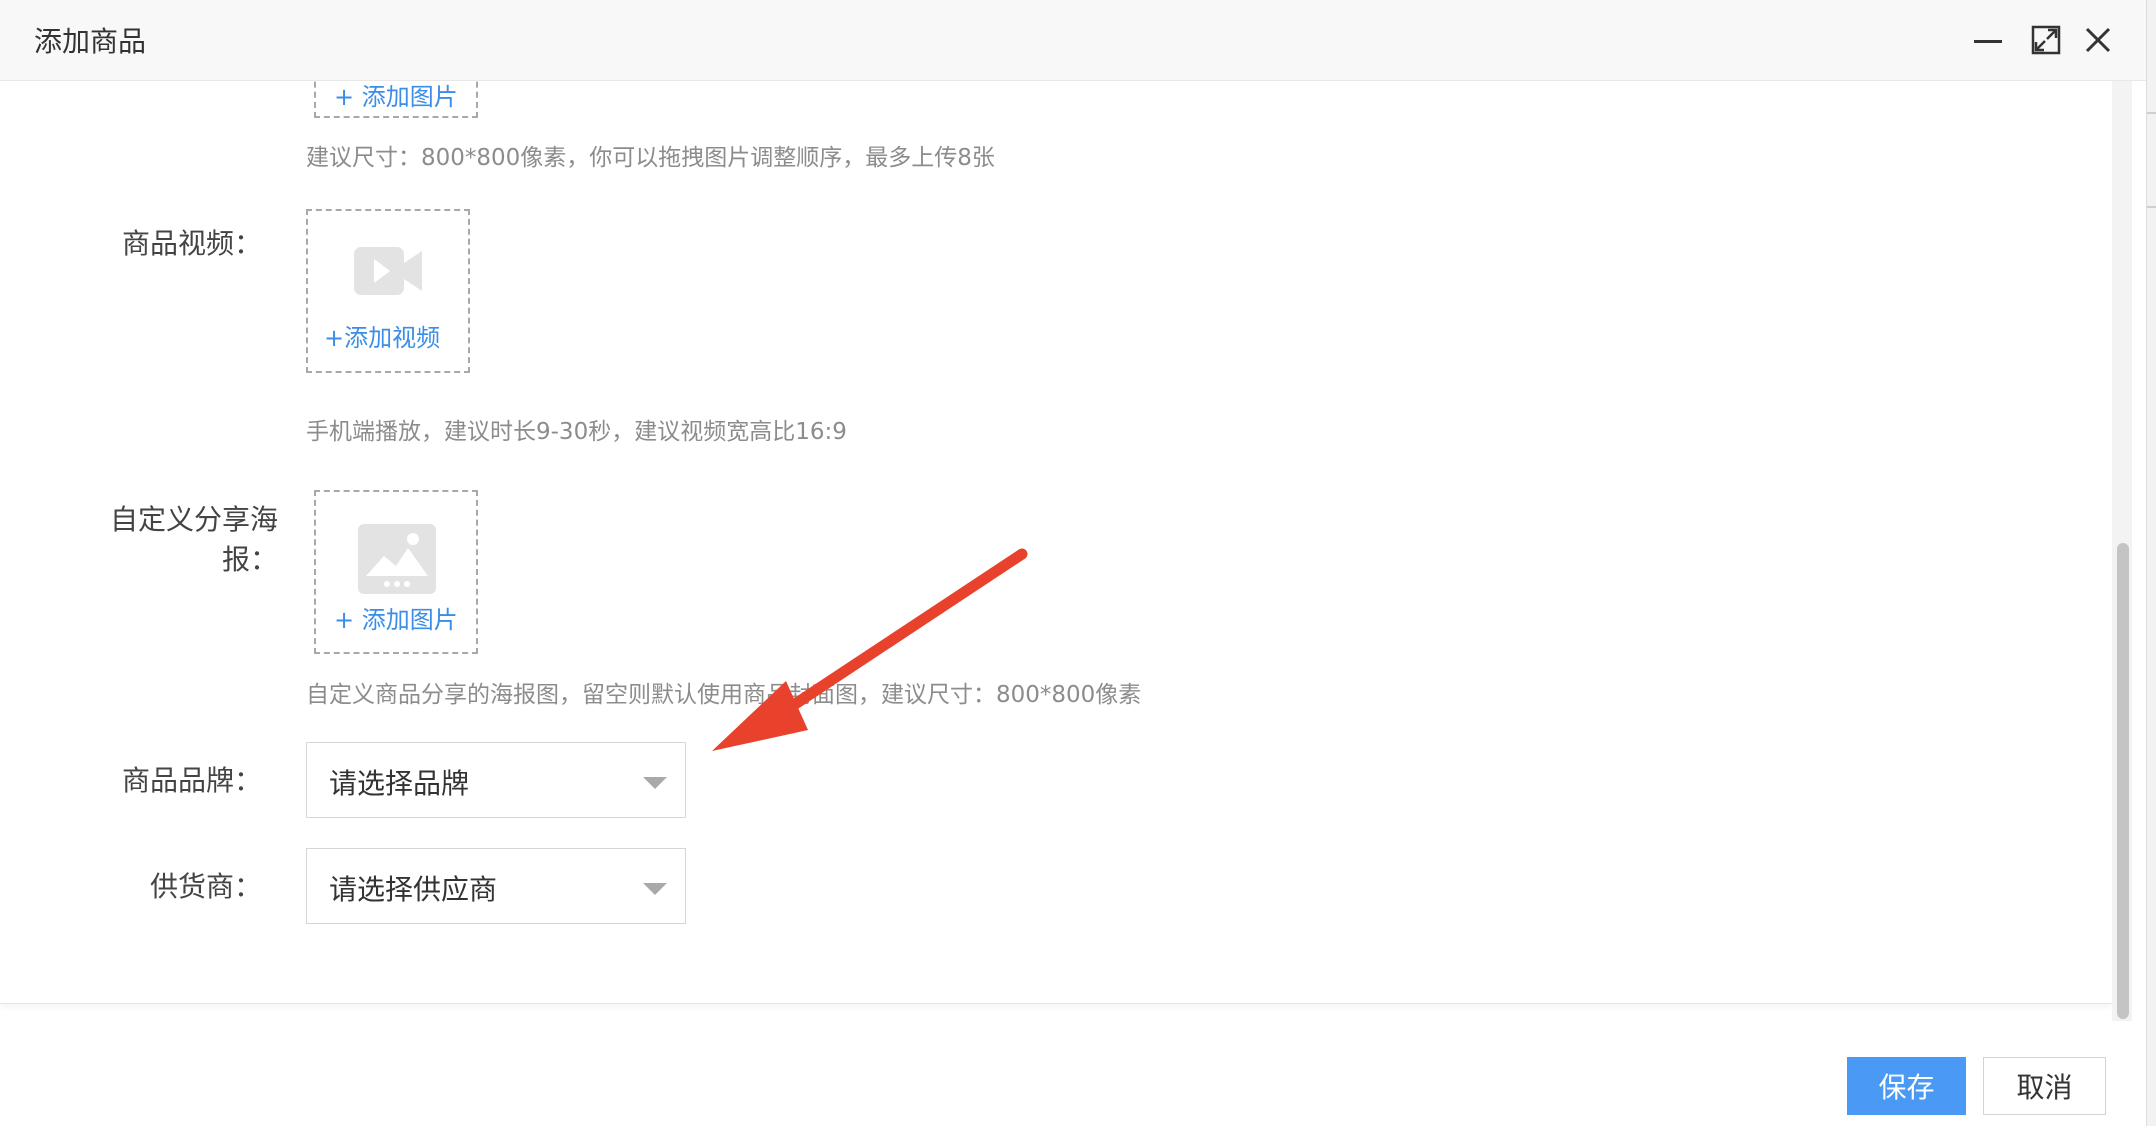 The width and height of the screenshot is (2156, 1126). I want to click on maximize-button, so click(2046, 40).